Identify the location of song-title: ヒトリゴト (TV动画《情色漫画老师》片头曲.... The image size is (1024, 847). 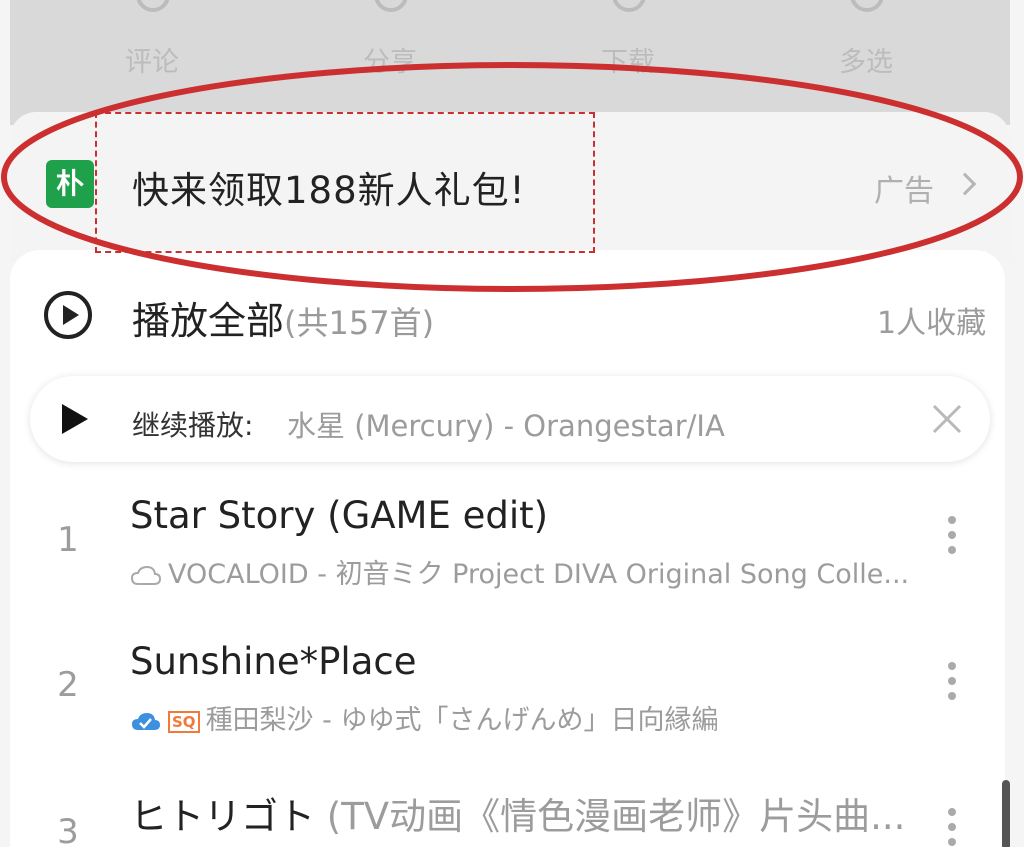
(517, 813).